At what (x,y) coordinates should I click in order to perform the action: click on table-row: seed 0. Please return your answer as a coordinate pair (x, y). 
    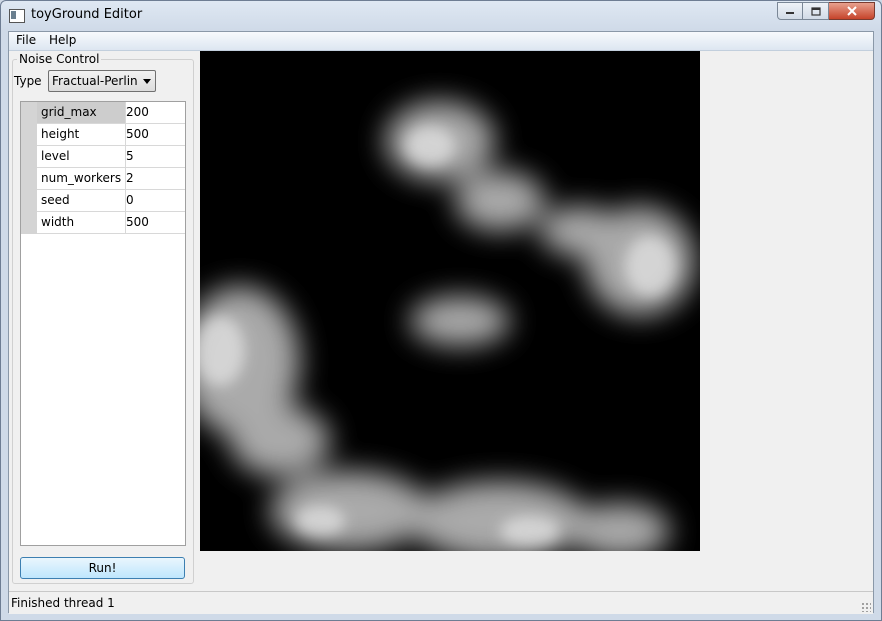
    Looking at the image, I should click on (103, 201).